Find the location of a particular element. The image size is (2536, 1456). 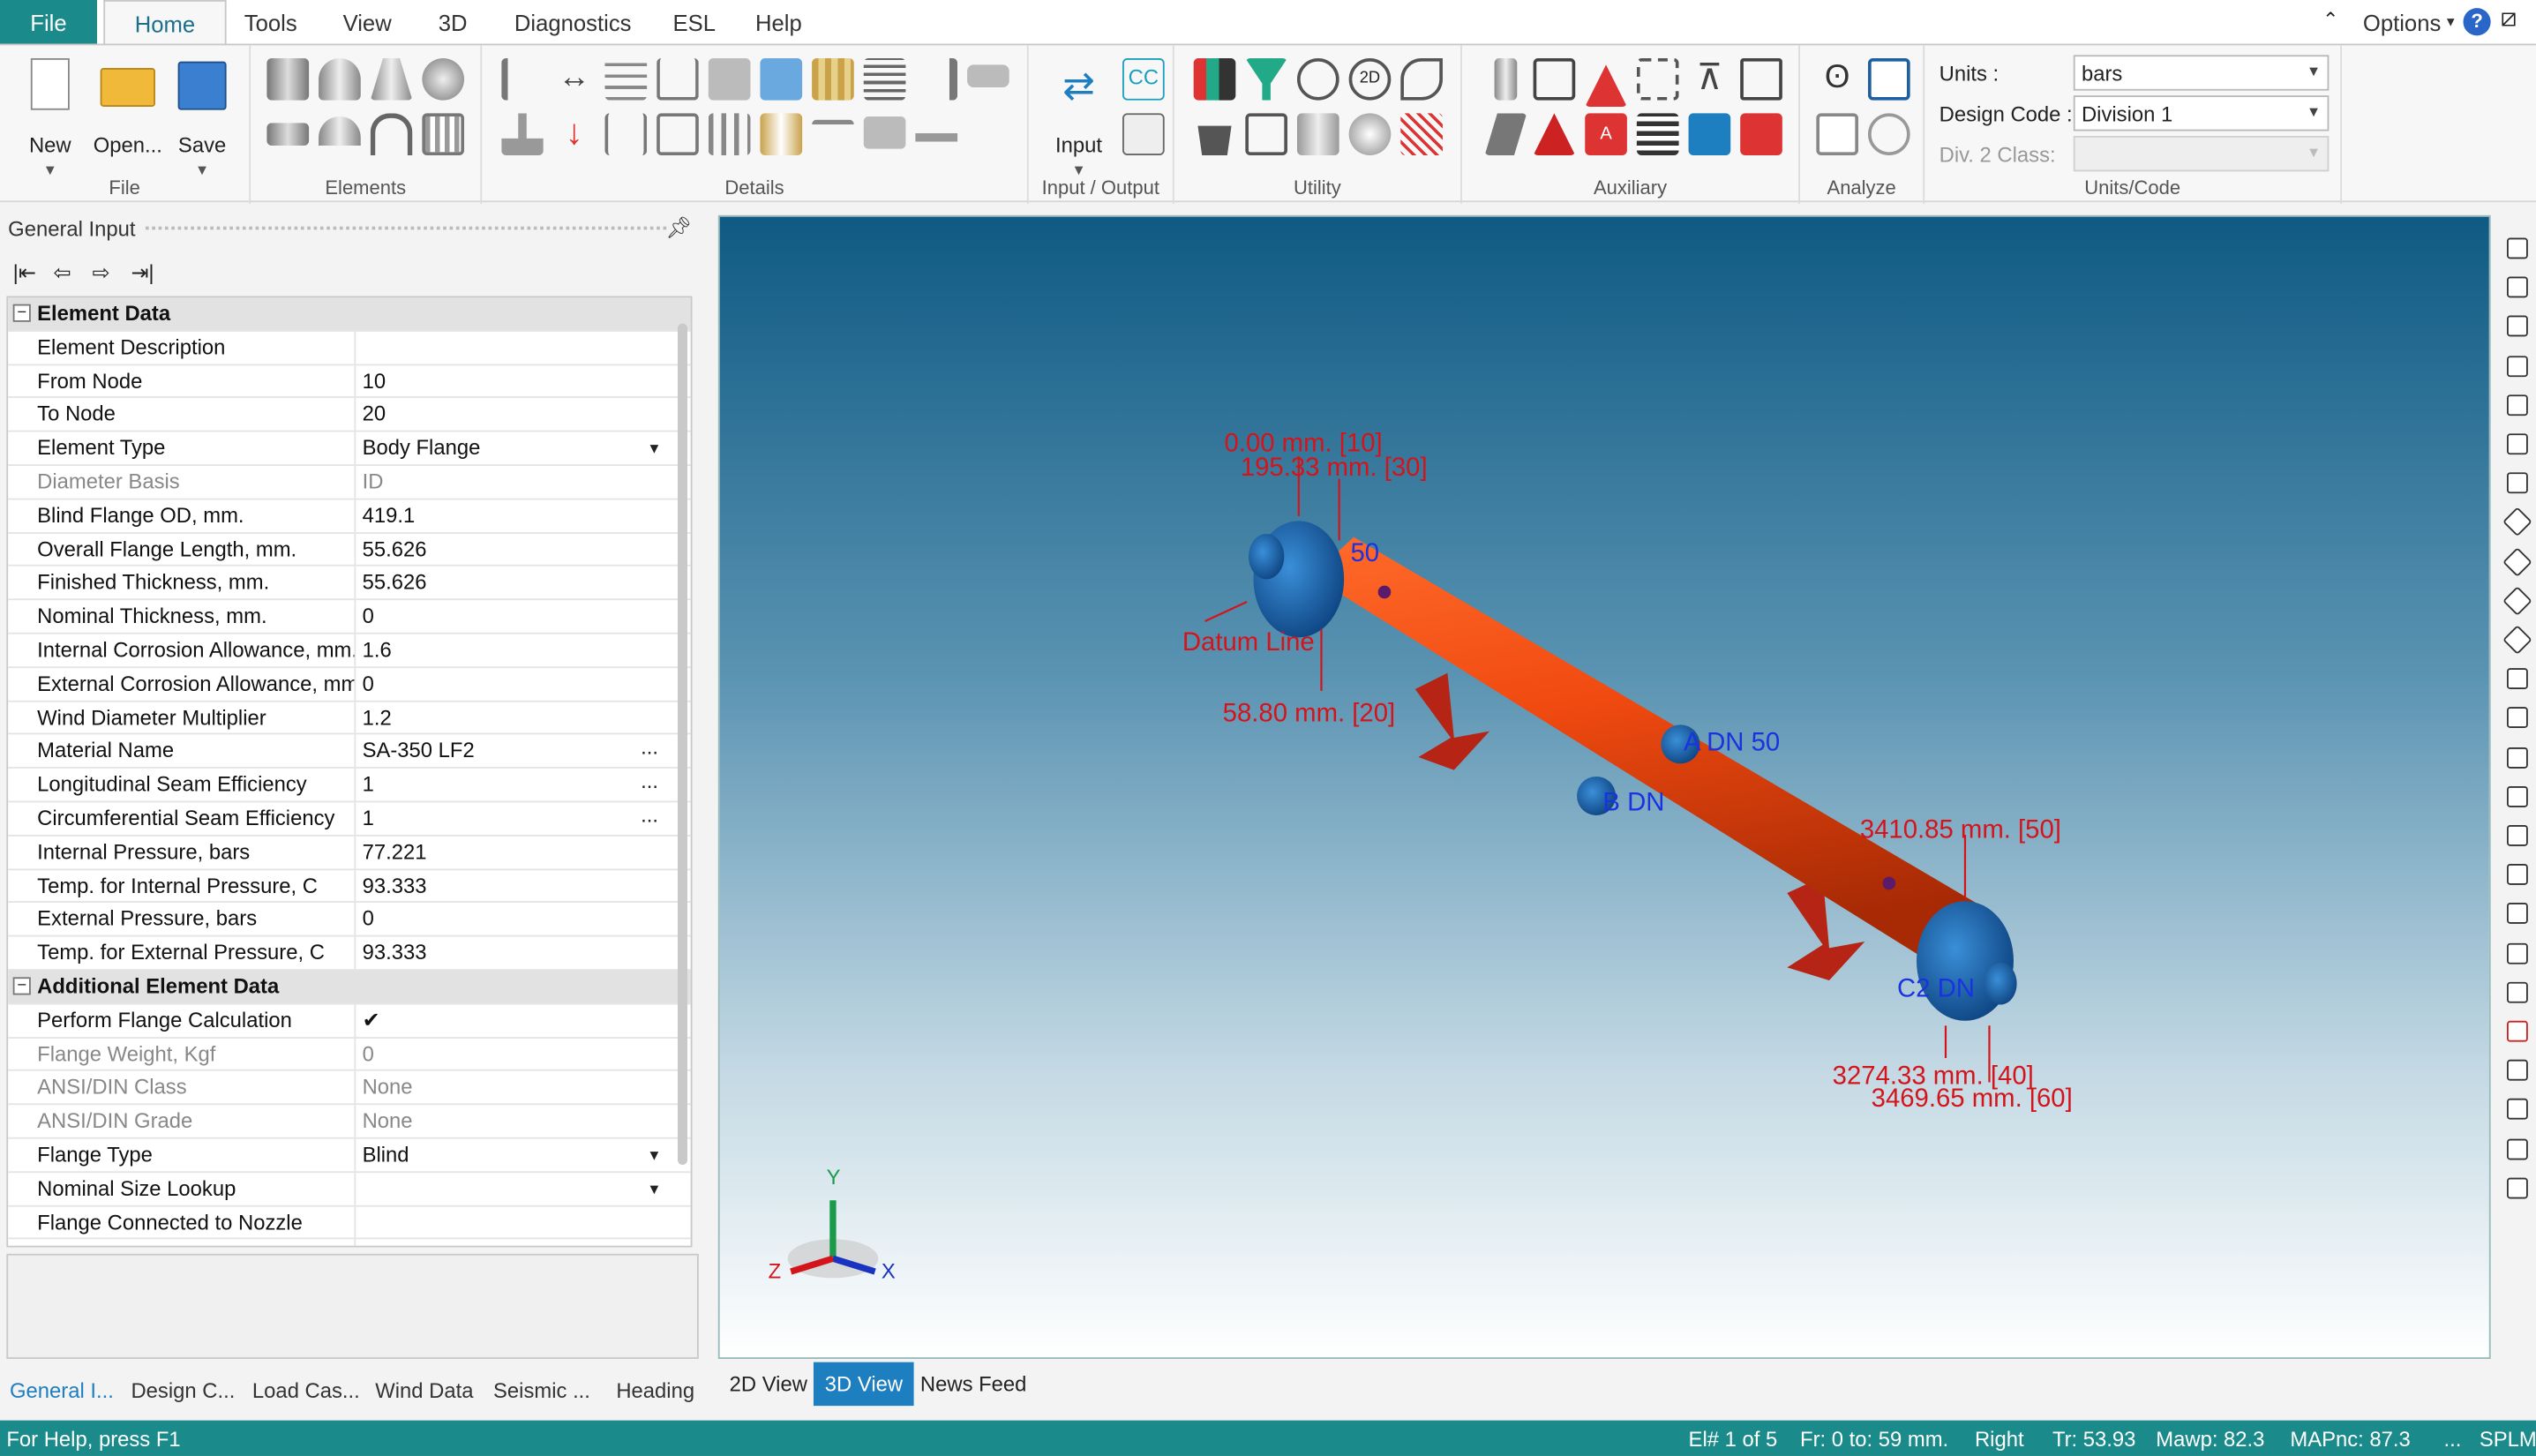

analyze-people-icon: ʘ is located at coordinates (1837, 79).